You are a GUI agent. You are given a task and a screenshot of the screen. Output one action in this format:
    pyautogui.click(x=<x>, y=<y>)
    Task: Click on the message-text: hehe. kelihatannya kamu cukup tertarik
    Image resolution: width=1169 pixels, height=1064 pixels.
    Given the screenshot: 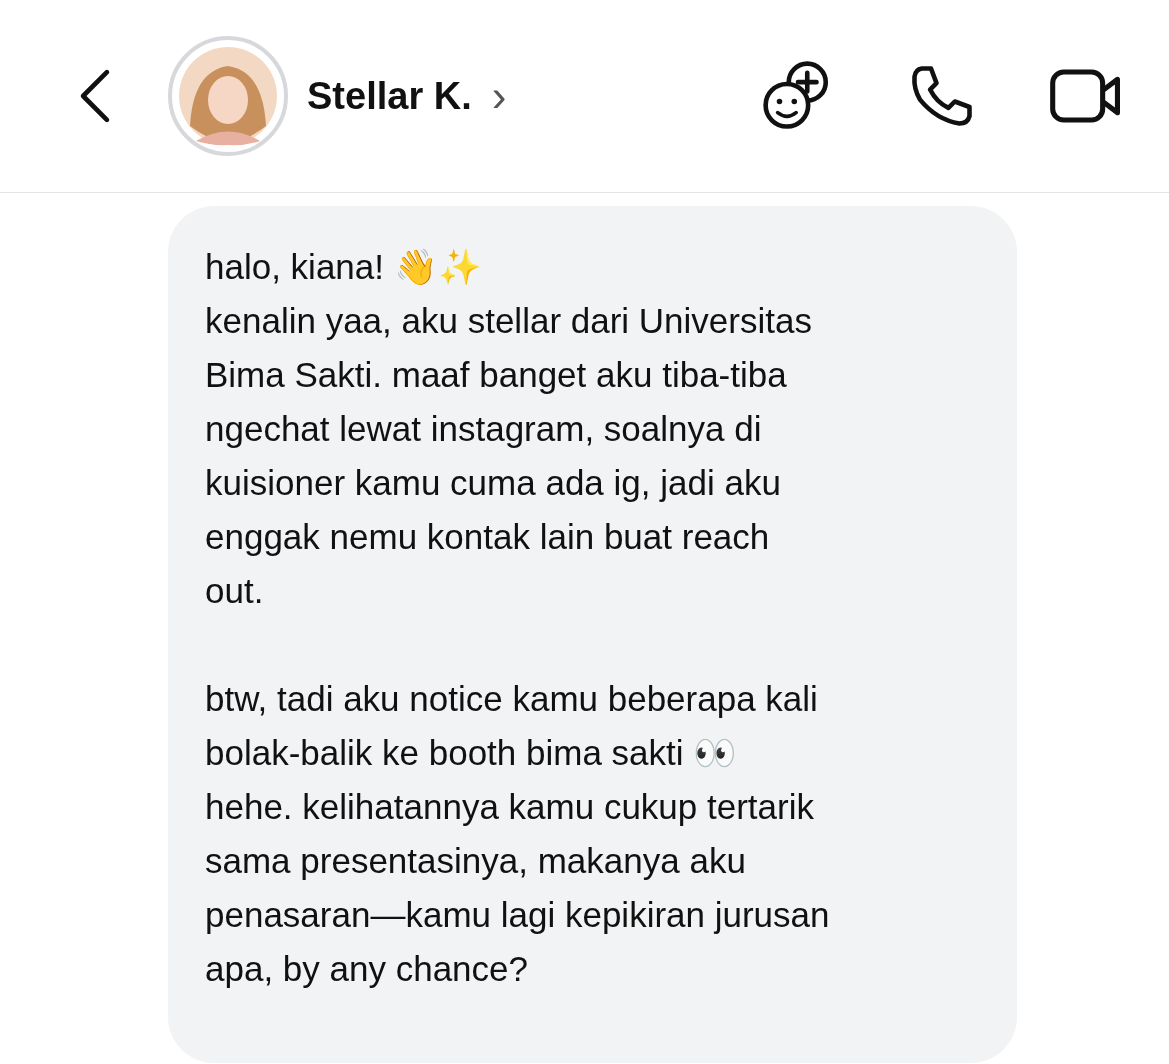 What is the action you would take?
    pyautogui.click(x=509, y=807)
    